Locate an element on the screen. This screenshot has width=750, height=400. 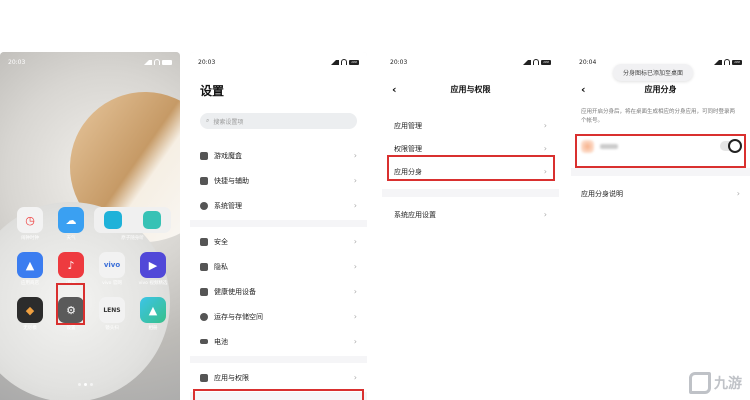
item-label: 游戏魔盒 is located at coordinates (228, 155).